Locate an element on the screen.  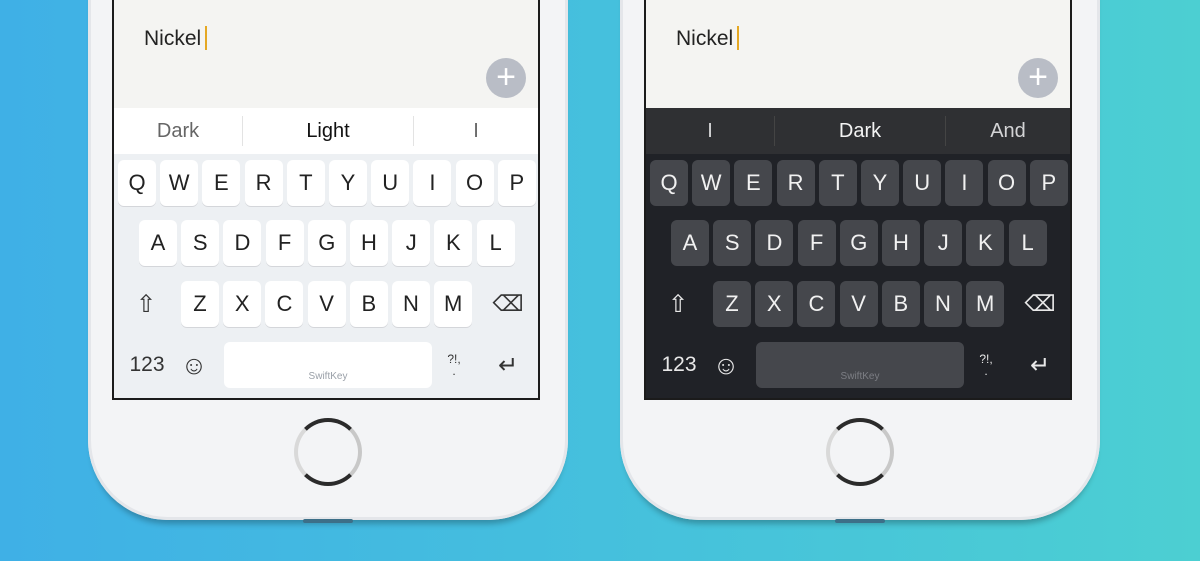
suggestion-bar: I Dark And is located at coordinates (858, 131).